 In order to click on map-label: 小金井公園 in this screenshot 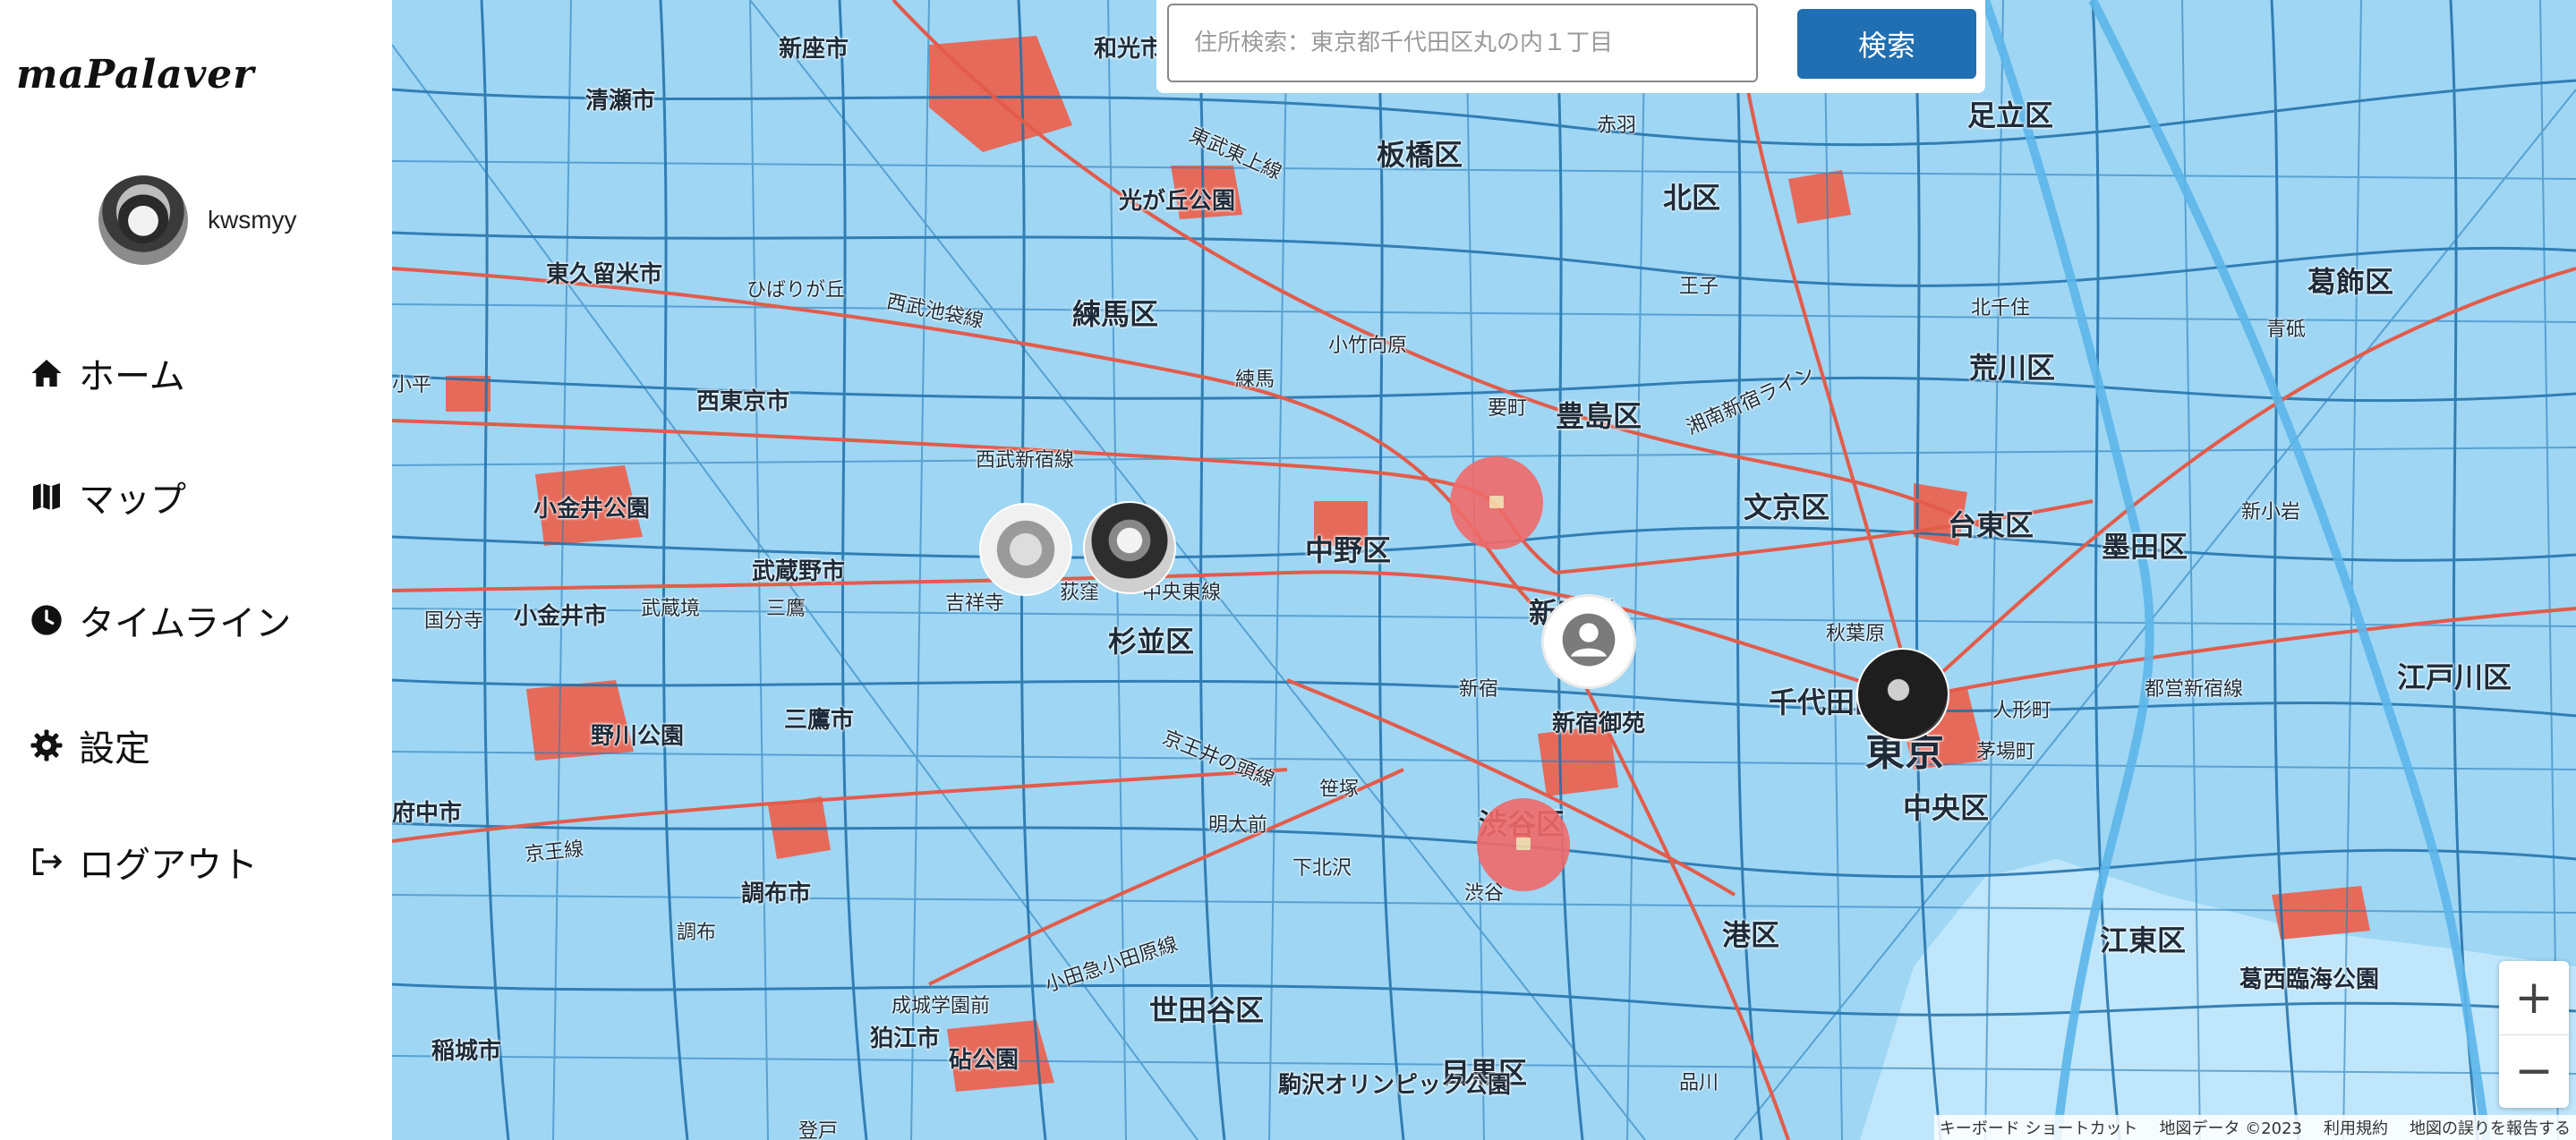, I will do `click(592, 509)`.